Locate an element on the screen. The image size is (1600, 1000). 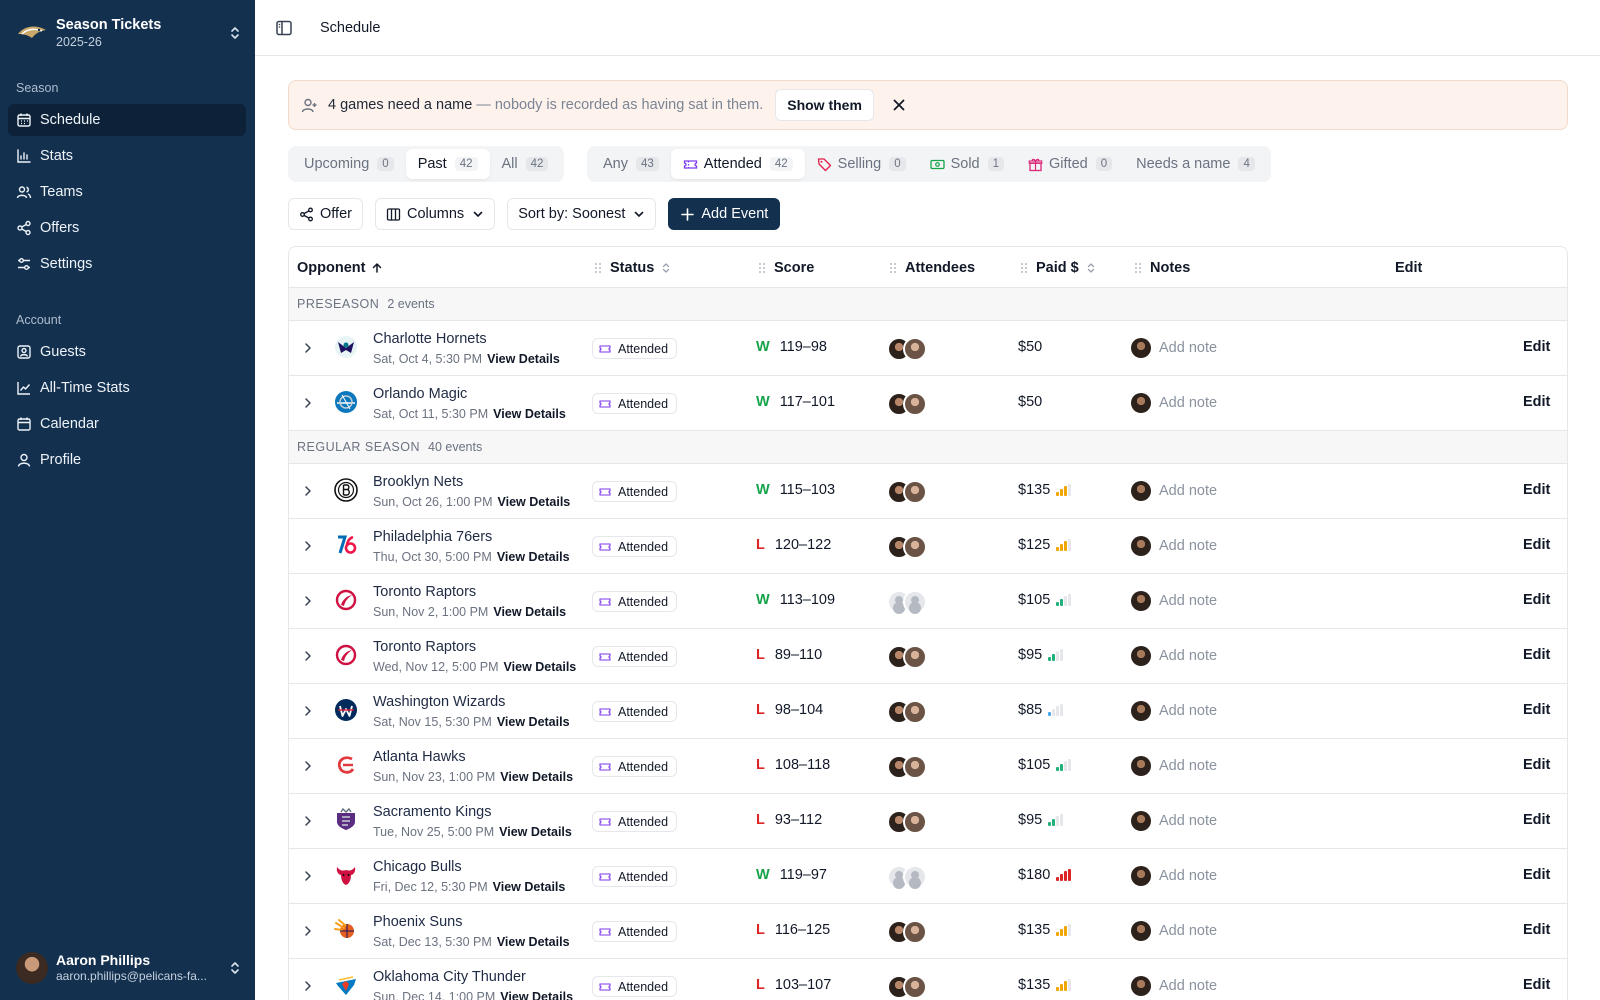
tab-all: All 42 is located at coordinates (525, 164).